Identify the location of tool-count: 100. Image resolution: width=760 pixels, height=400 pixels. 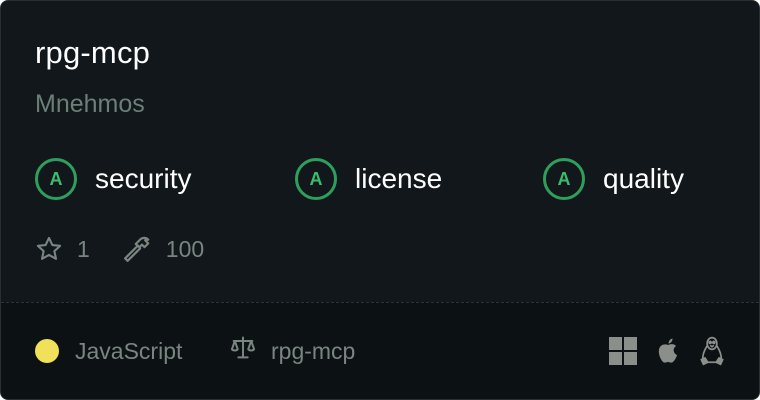
(185, 248).